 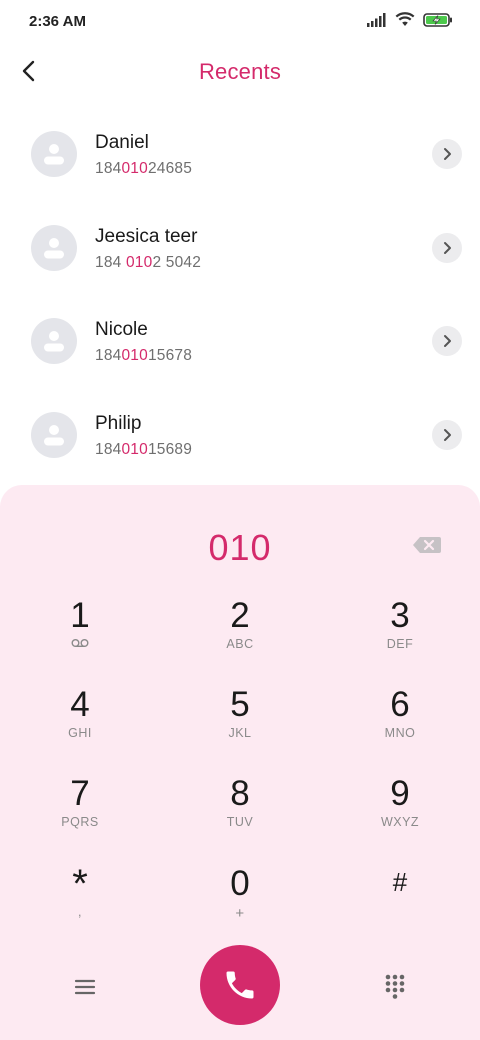 I want to click on key-5: 5 JKL, so click(x=240, y=726).